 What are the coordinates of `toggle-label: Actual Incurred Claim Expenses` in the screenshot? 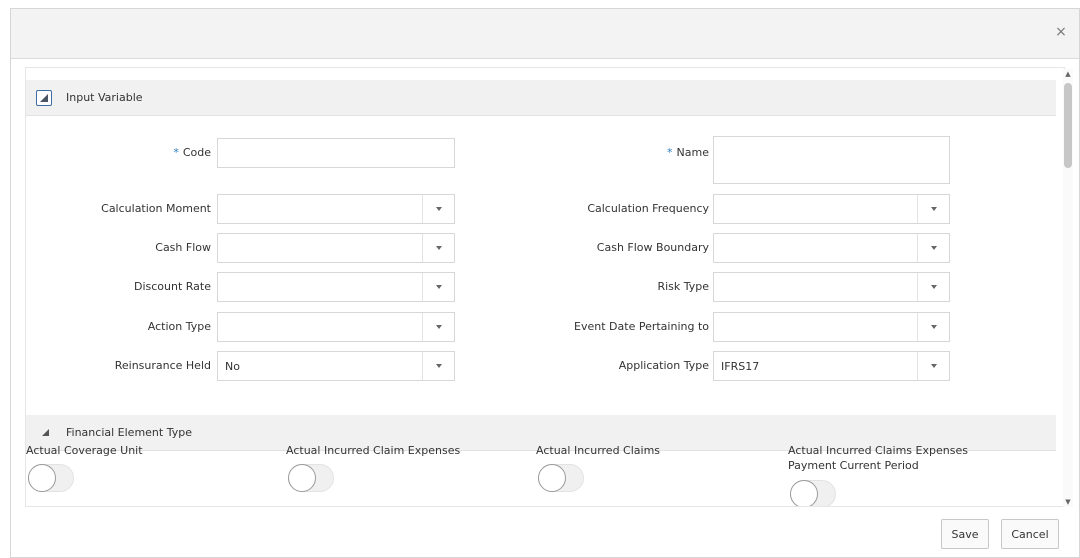 It's located at (373, 450).